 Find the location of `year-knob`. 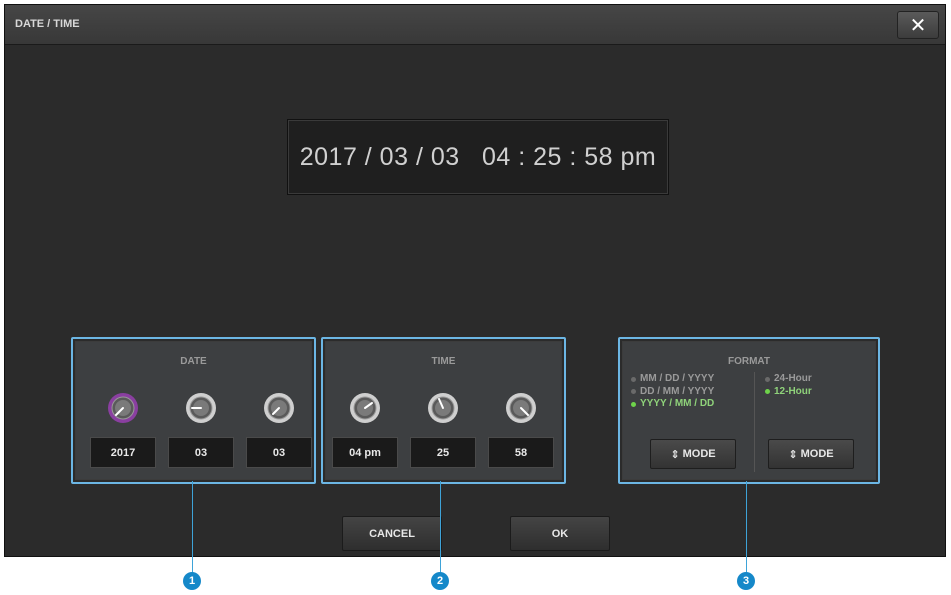

year-knob is located at coordinates (123, 408).